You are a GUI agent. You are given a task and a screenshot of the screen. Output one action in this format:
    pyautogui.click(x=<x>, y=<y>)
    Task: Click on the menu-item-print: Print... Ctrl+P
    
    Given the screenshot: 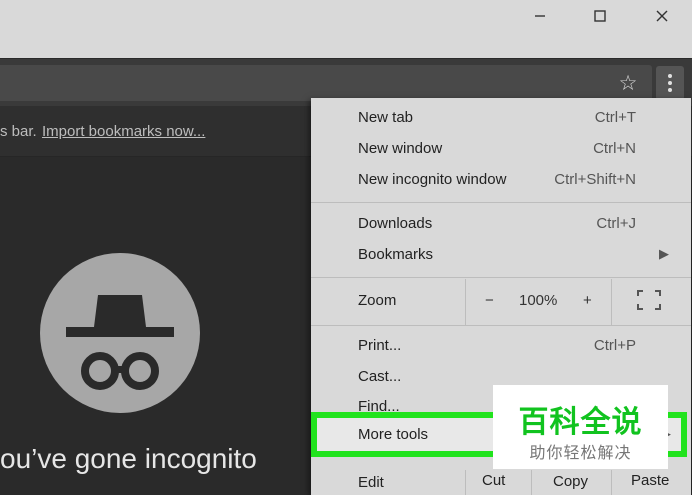 What is the action you would take?
    pyautogui.click(x=501, y=346)
    